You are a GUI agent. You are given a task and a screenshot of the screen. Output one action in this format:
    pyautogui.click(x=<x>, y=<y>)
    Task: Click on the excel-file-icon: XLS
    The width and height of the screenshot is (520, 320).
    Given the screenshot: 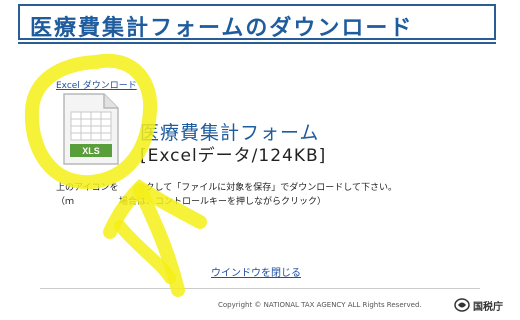 What is the action you would take?
    pyautogui.click(x=91, y=129)
    